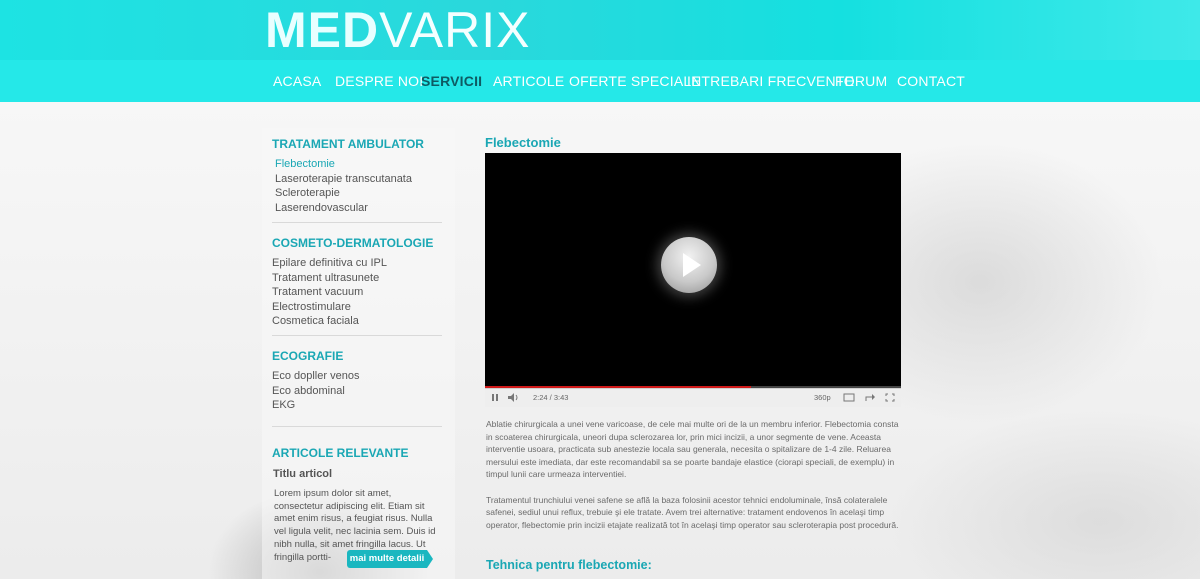 The image size is (1200, 579). I want to click on sidebar-item-laseroterapie: Laseroterapie transcutanata, so click(358, 179).